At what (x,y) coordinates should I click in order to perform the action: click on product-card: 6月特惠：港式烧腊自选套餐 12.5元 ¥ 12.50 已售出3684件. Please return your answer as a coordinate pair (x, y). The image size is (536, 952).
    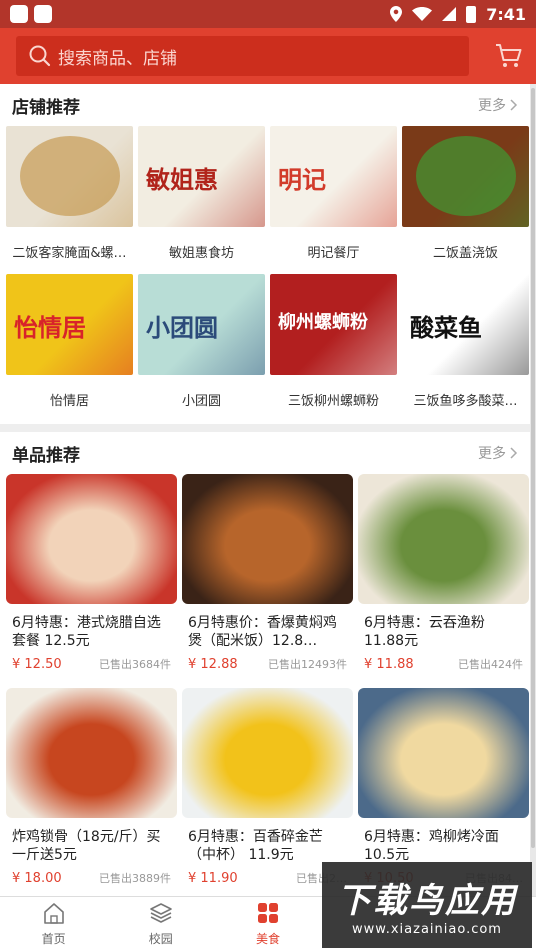
    Looking at the image, I should click on (91, 581).